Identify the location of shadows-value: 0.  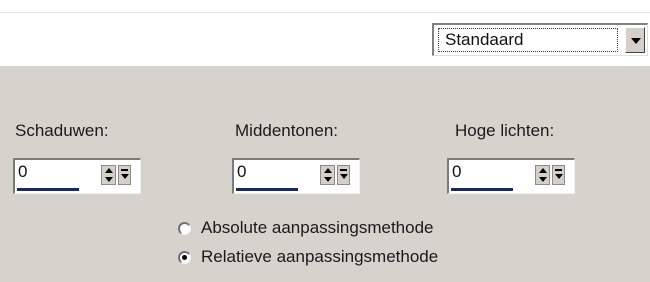
(22, 172).